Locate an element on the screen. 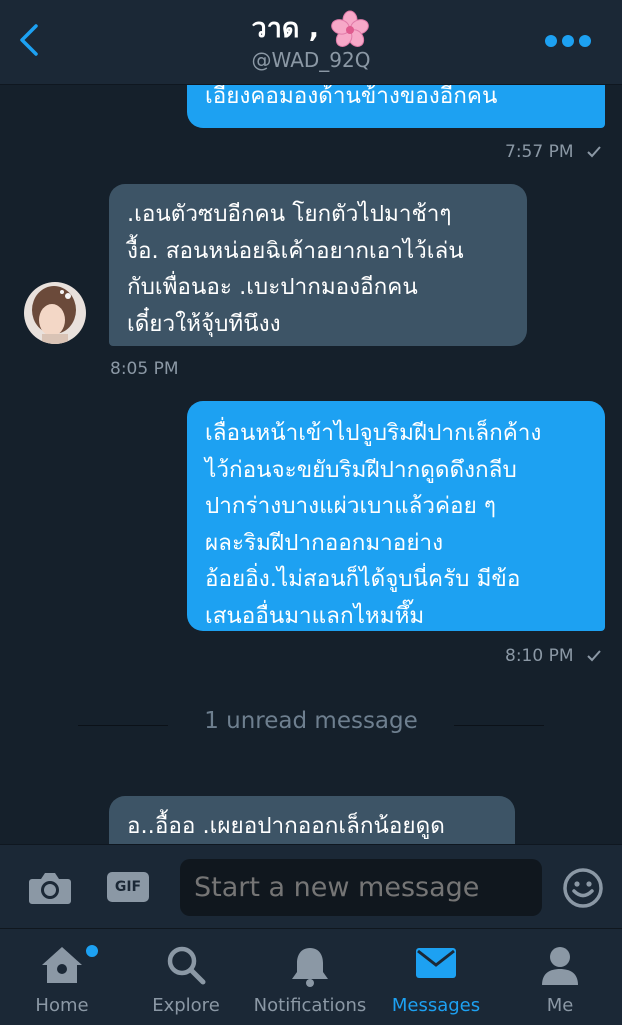 This screenshot has width=622, height=1025. message-timestamp: 8:10 PM is located at coordinates (553, 656).